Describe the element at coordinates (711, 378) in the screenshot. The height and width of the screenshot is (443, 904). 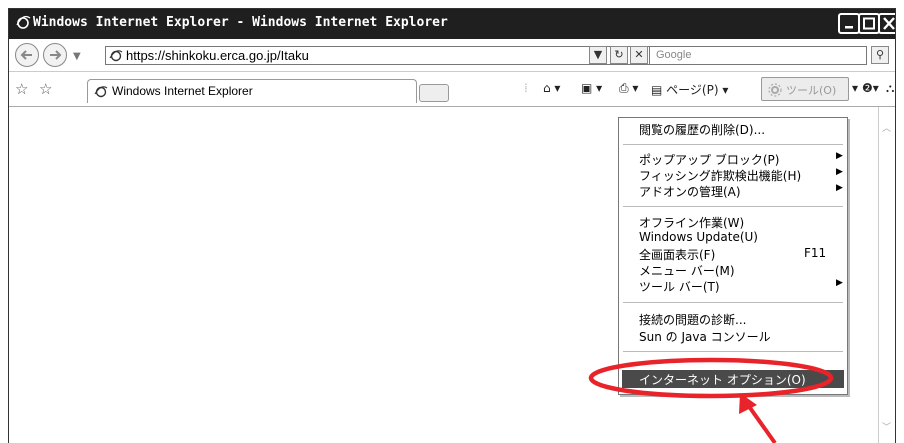
I see `highlight-ellipse` at that location.